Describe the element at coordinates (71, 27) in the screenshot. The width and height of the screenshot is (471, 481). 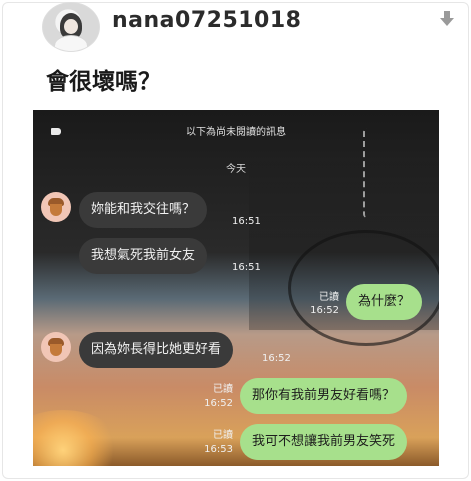
I see `user-avatar` at that location.